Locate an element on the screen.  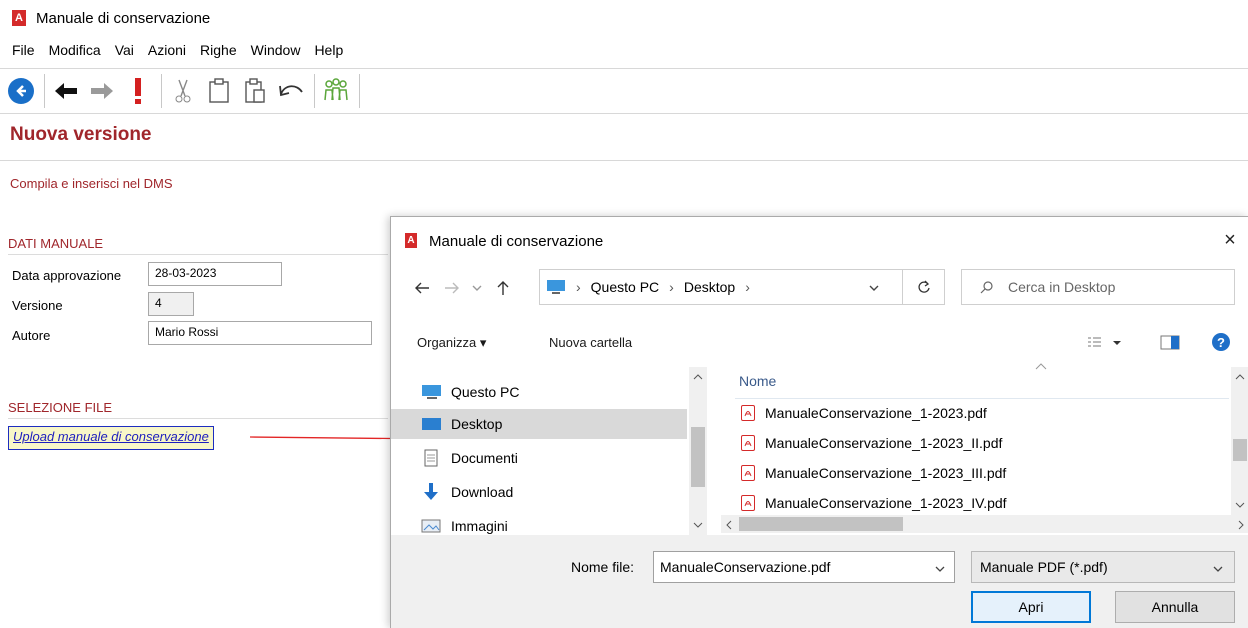
h-scroll-thumb is located at coordinates (821, 524).